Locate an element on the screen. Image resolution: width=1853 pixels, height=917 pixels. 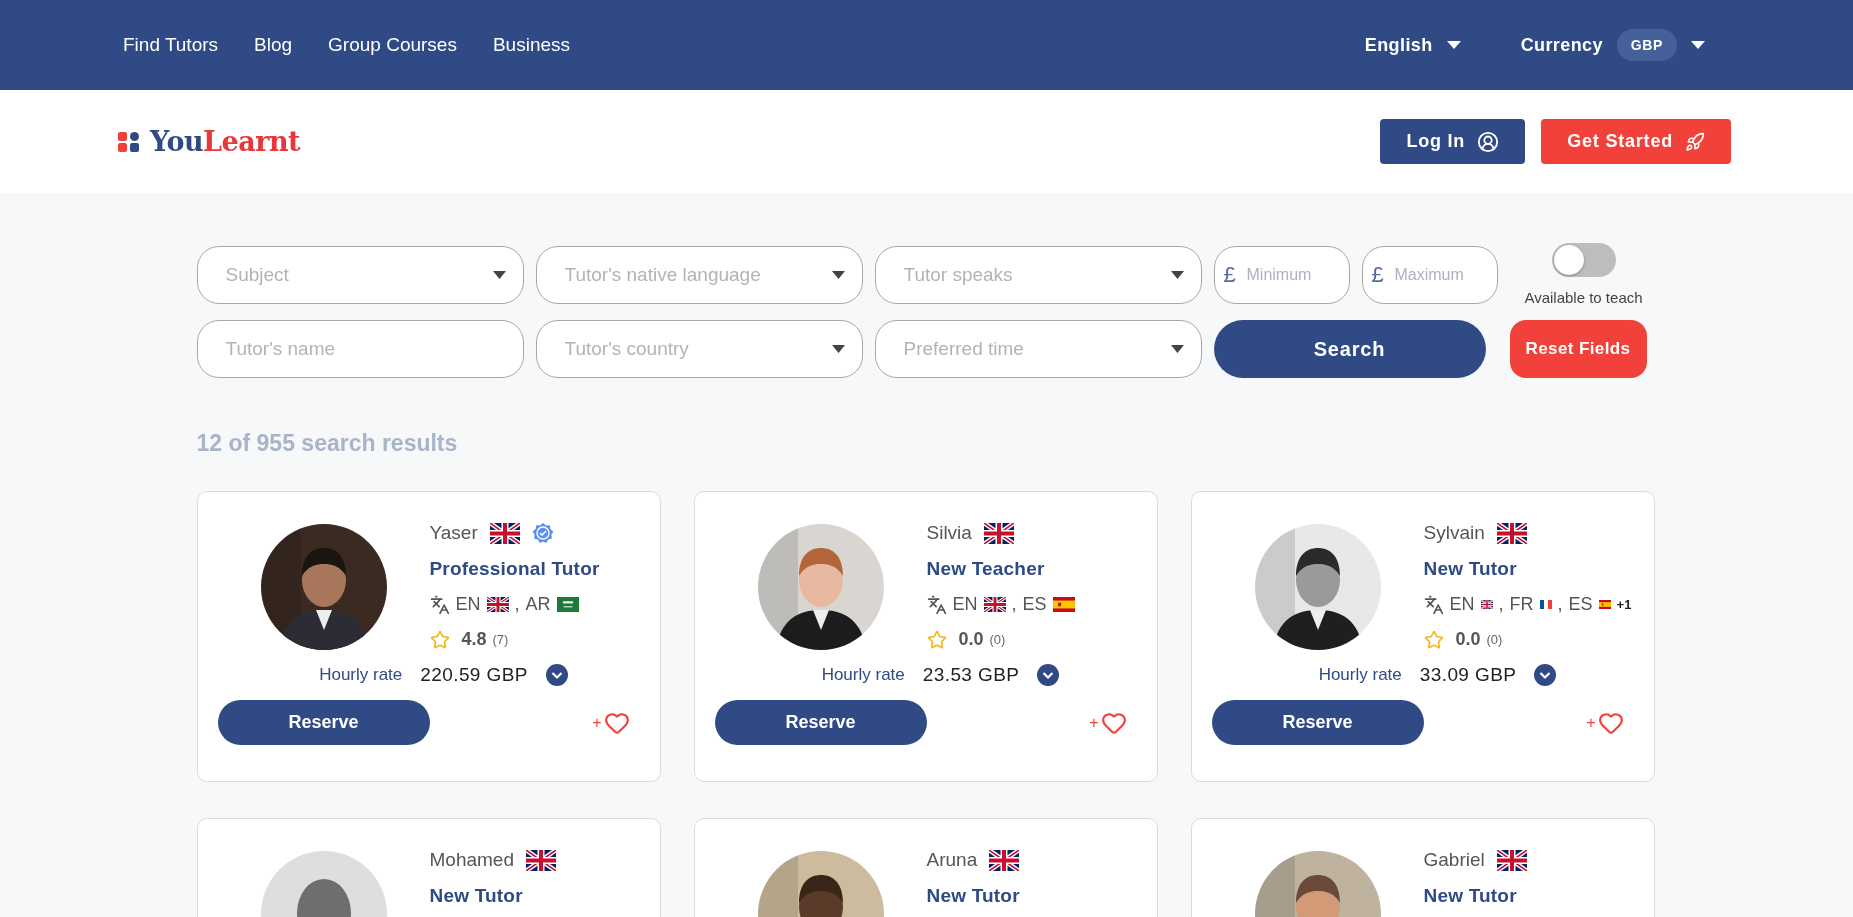
select-field: Preferred time is located at coordinates (1038, 349).